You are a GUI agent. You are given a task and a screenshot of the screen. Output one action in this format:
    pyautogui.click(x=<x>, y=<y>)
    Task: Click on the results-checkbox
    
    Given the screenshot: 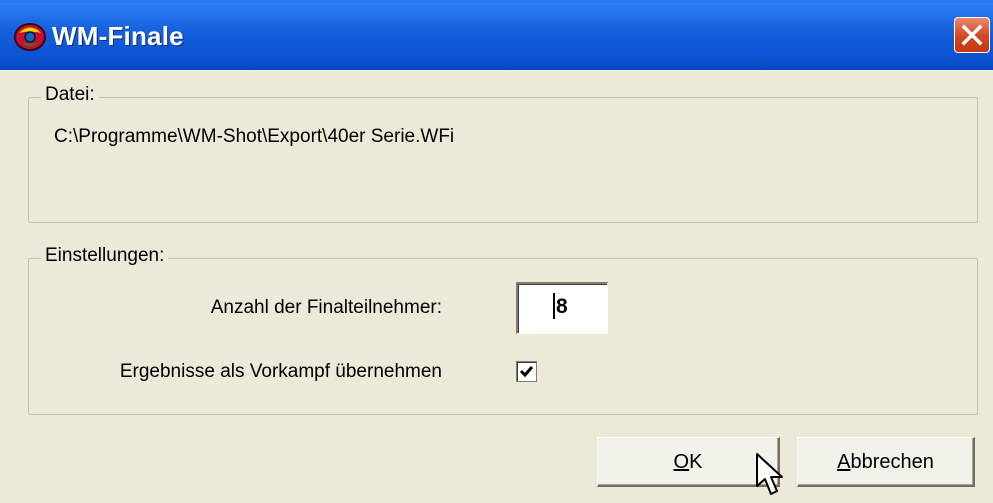 What is the action you would take?
    pyautogui.click(x=526, y=371)
    